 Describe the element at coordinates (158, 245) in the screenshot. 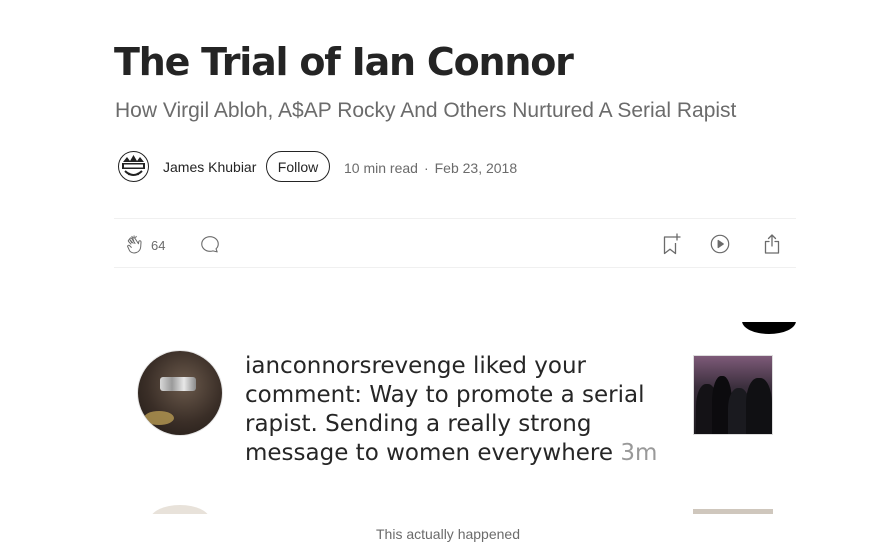

I see `clap-count: 64` at that location.